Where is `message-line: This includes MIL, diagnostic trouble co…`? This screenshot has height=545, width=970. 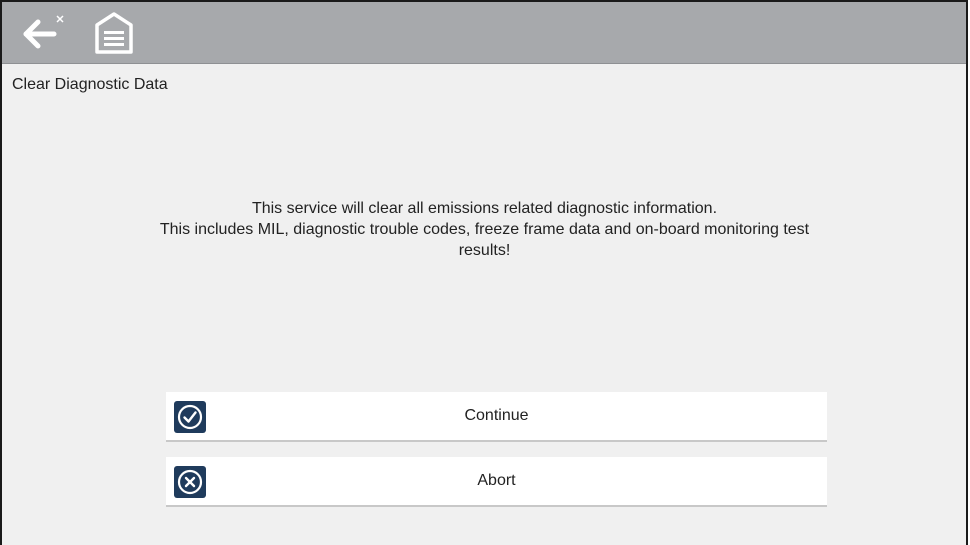
message-line: This includes MIL, diagnostic trouble co… is located at coordinates (484, 229).